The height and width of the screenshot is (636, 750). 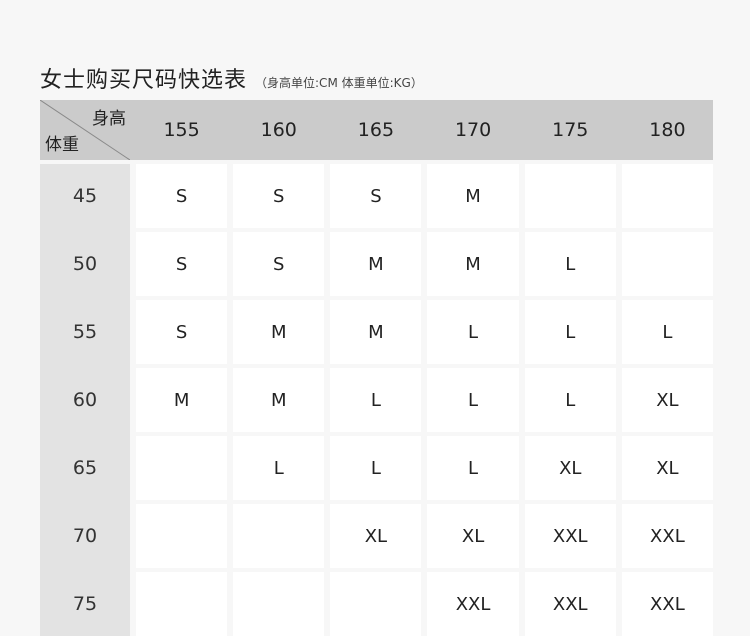 What do you see at coordinates (376, 130) in the screenshot?
I see `height-header-cell: 165` at bounding box center [376, 130].